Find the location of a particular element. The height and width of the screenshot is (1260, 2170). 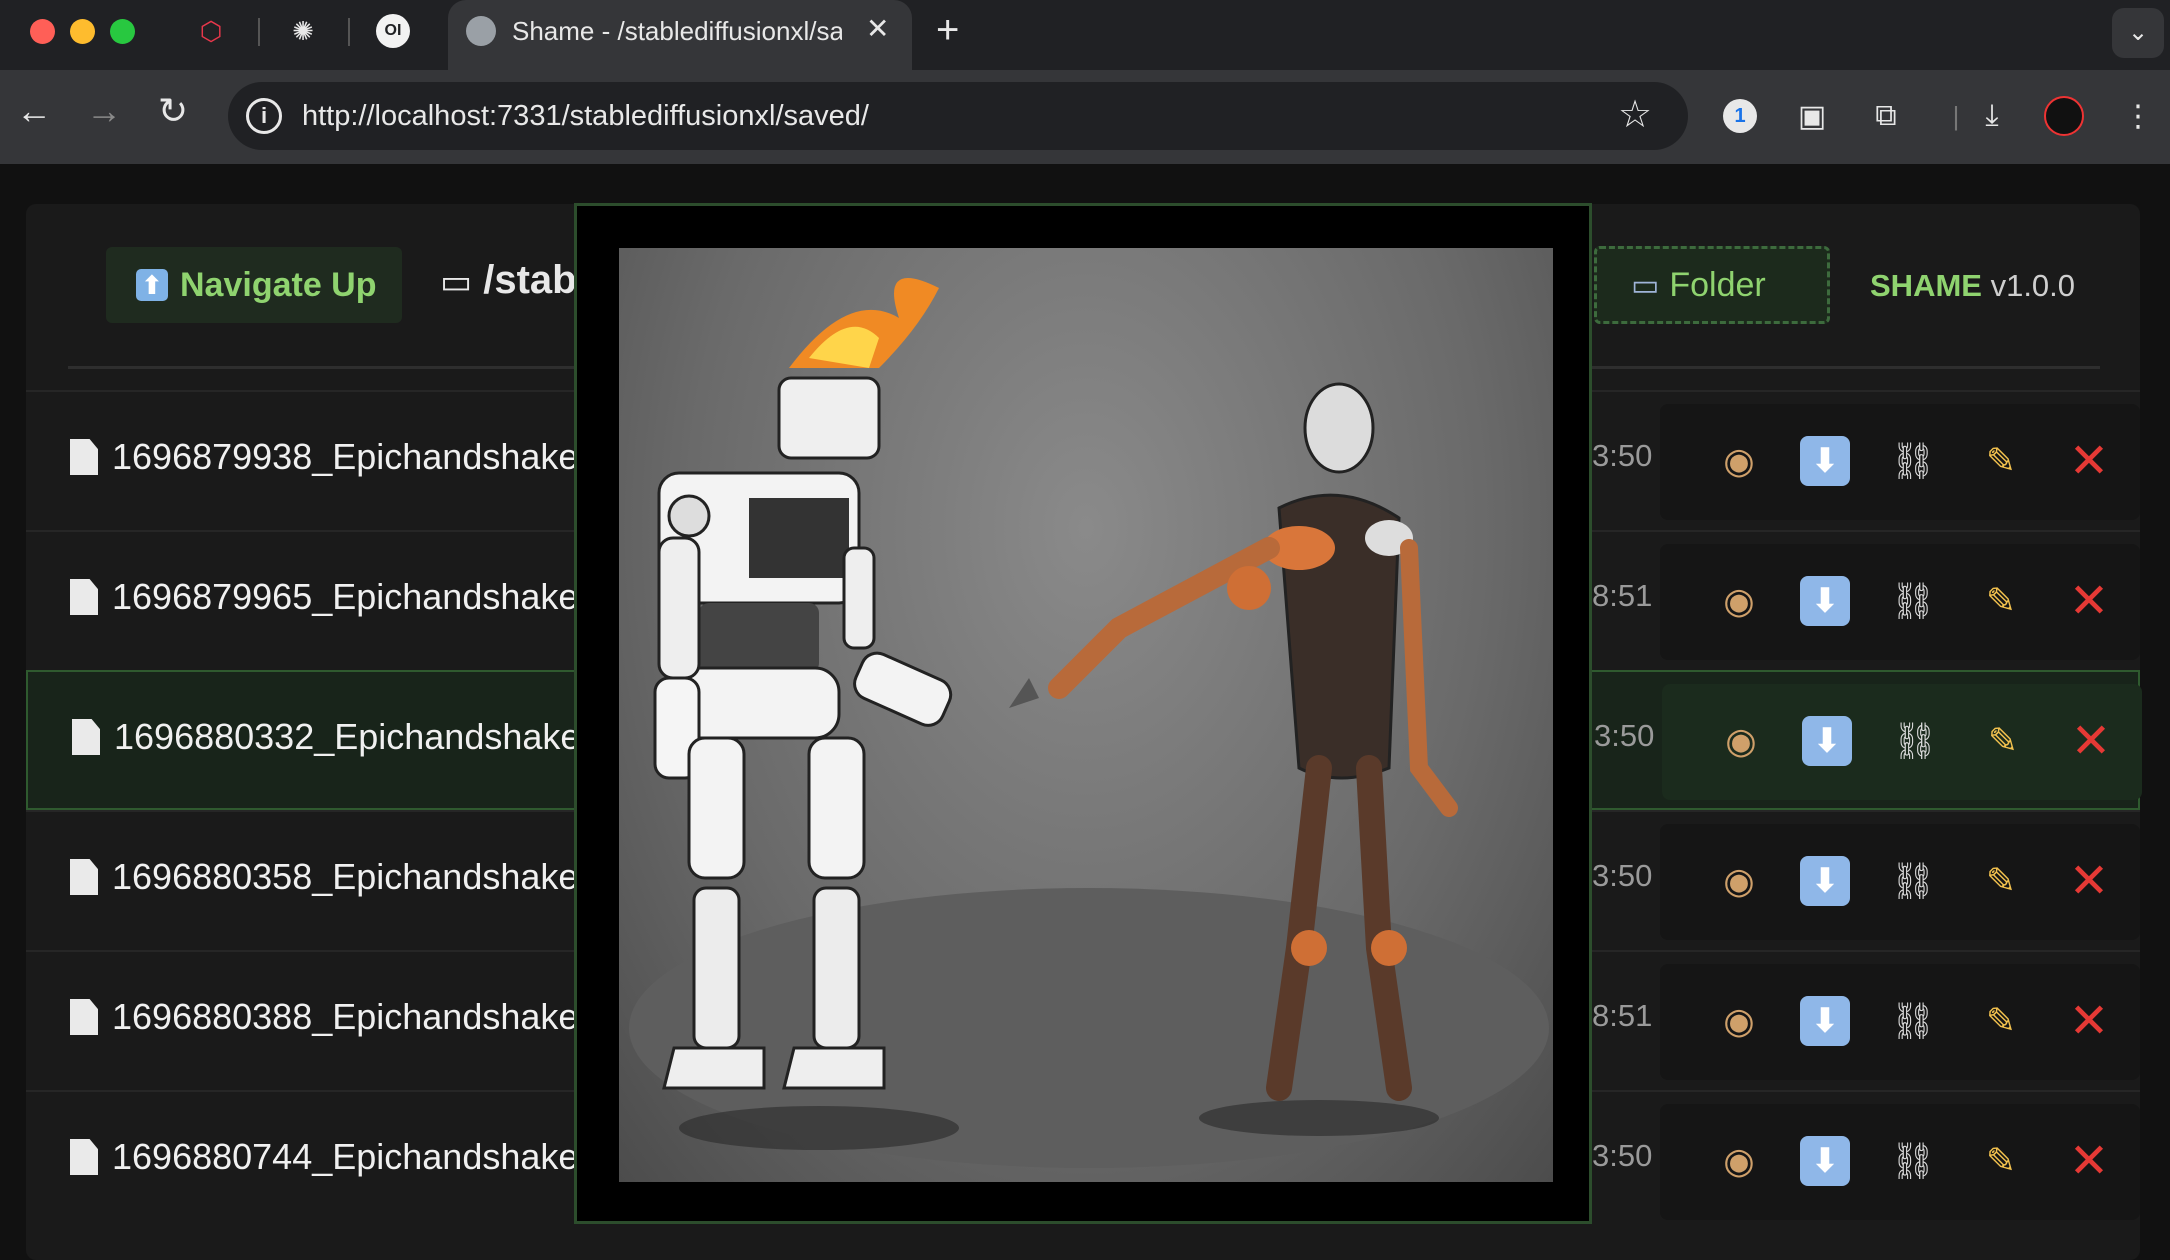

forward-icon: → is located at coordinates (104, 111).